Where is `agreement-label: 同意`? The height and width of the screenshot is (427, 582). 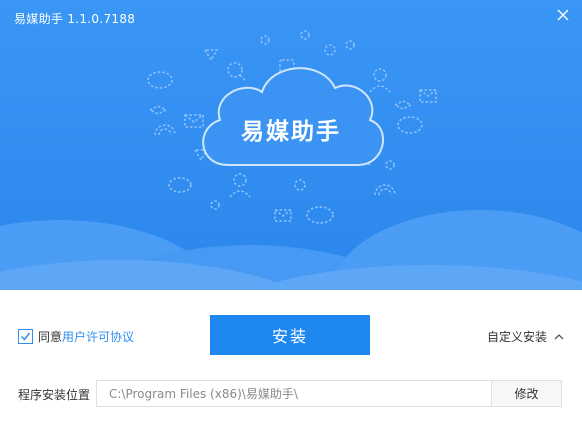
agreement-label: 同意 is located at coordinates (50, 336).